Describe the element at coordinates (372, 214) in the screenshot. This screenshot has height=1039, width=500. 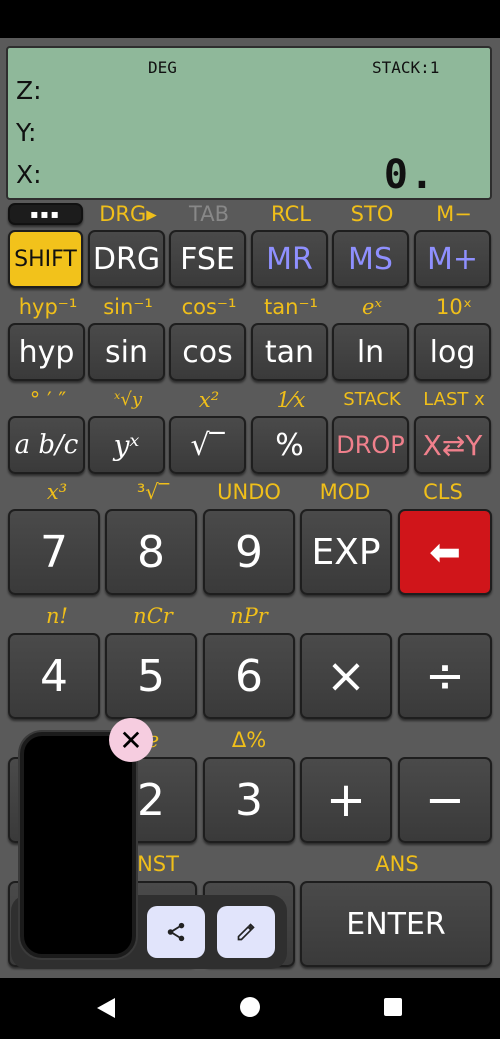
I see `label-sto: STO` at that location.